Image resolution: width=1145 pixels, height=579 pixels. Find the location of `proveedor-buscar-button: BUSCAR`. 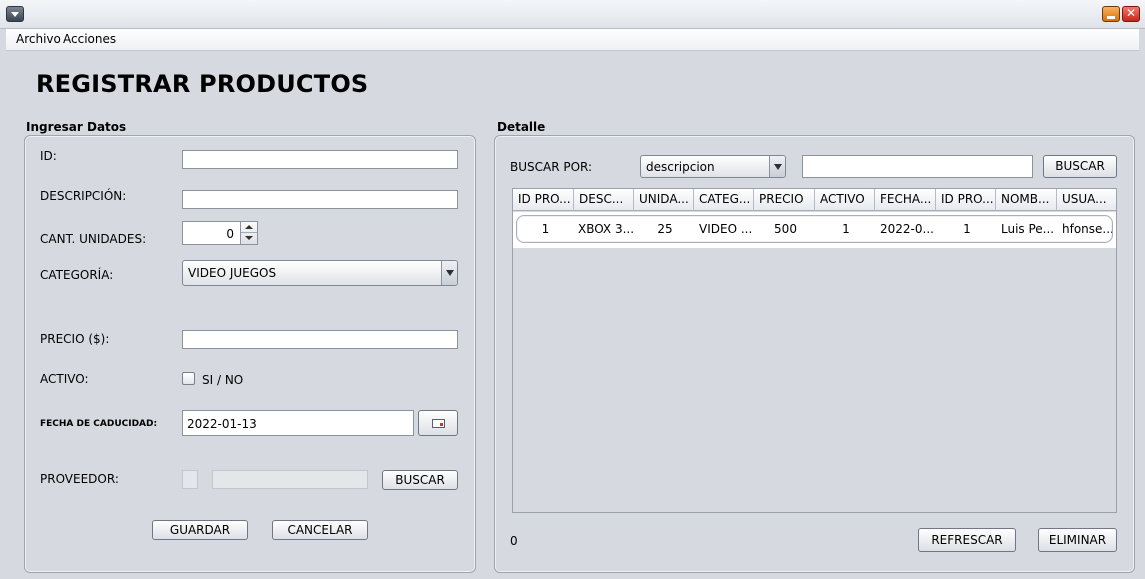

proveedor-buscar-button: BUSCAR is located at coordinates (420, 480).